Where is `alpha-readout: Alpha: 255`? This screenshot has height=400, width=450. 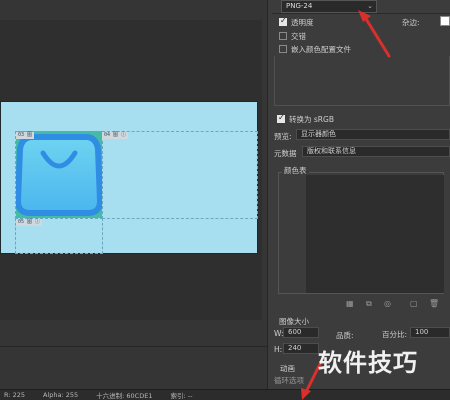 alpha-readout: Alpha: 255 is located at coordinates (60, 395).